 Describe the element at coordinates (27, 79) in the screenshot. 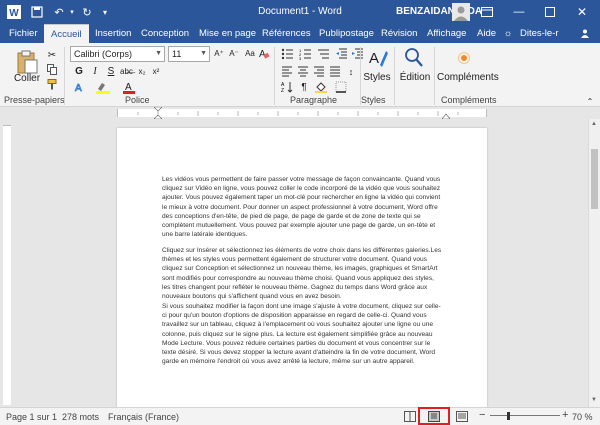

I see `paste-button: Coller` at that location.